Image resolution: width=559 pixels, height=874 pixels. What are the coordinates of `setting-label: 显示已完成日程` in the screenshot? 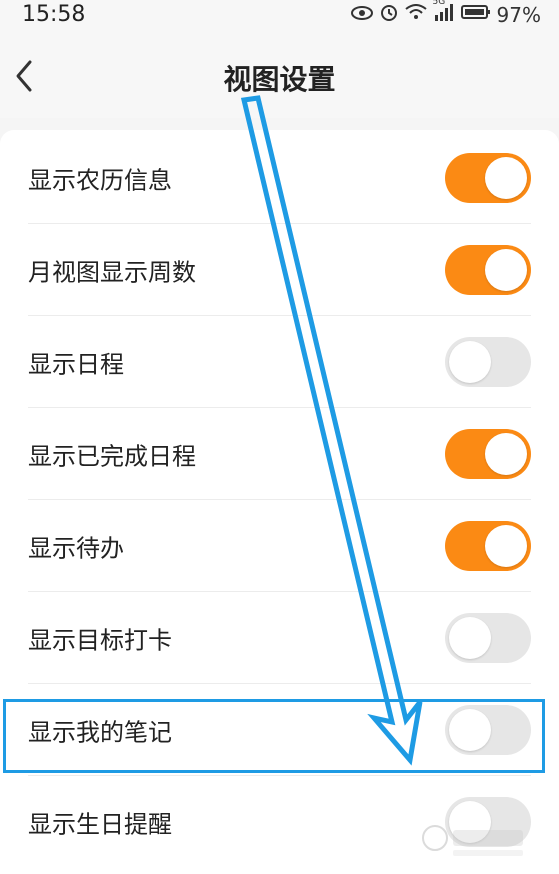 It's located at (112, 456).